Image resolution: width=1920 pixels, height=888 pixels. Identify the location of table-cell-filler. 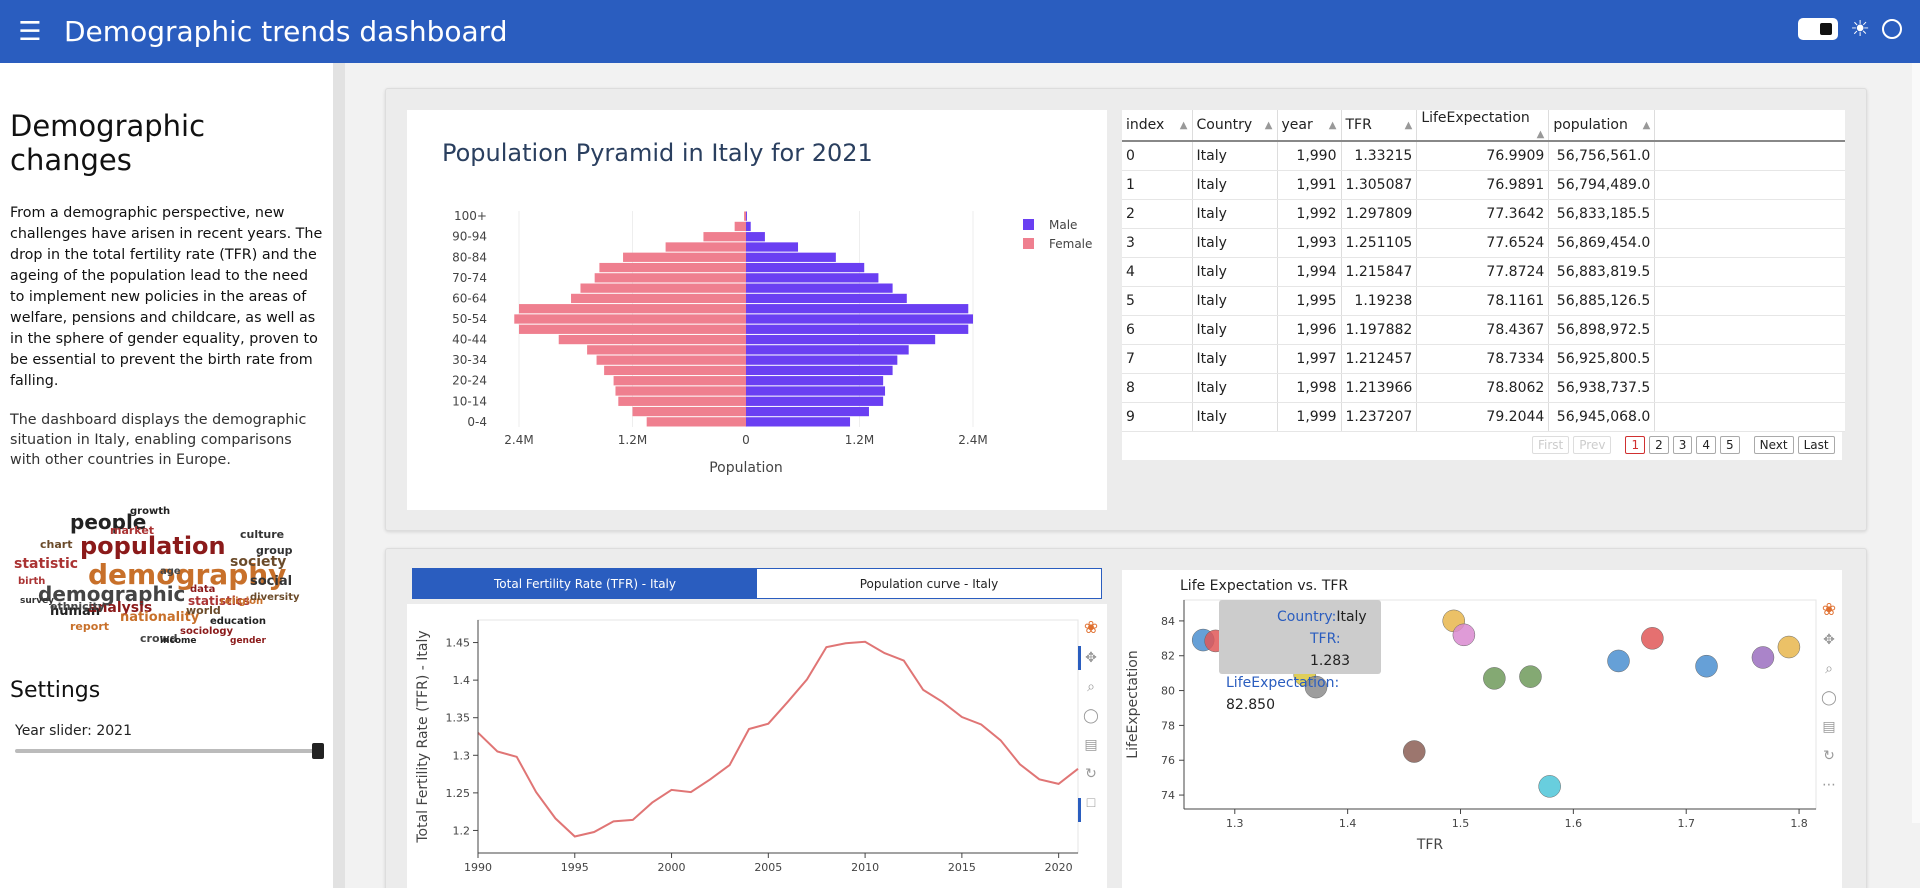
(1749, 243).